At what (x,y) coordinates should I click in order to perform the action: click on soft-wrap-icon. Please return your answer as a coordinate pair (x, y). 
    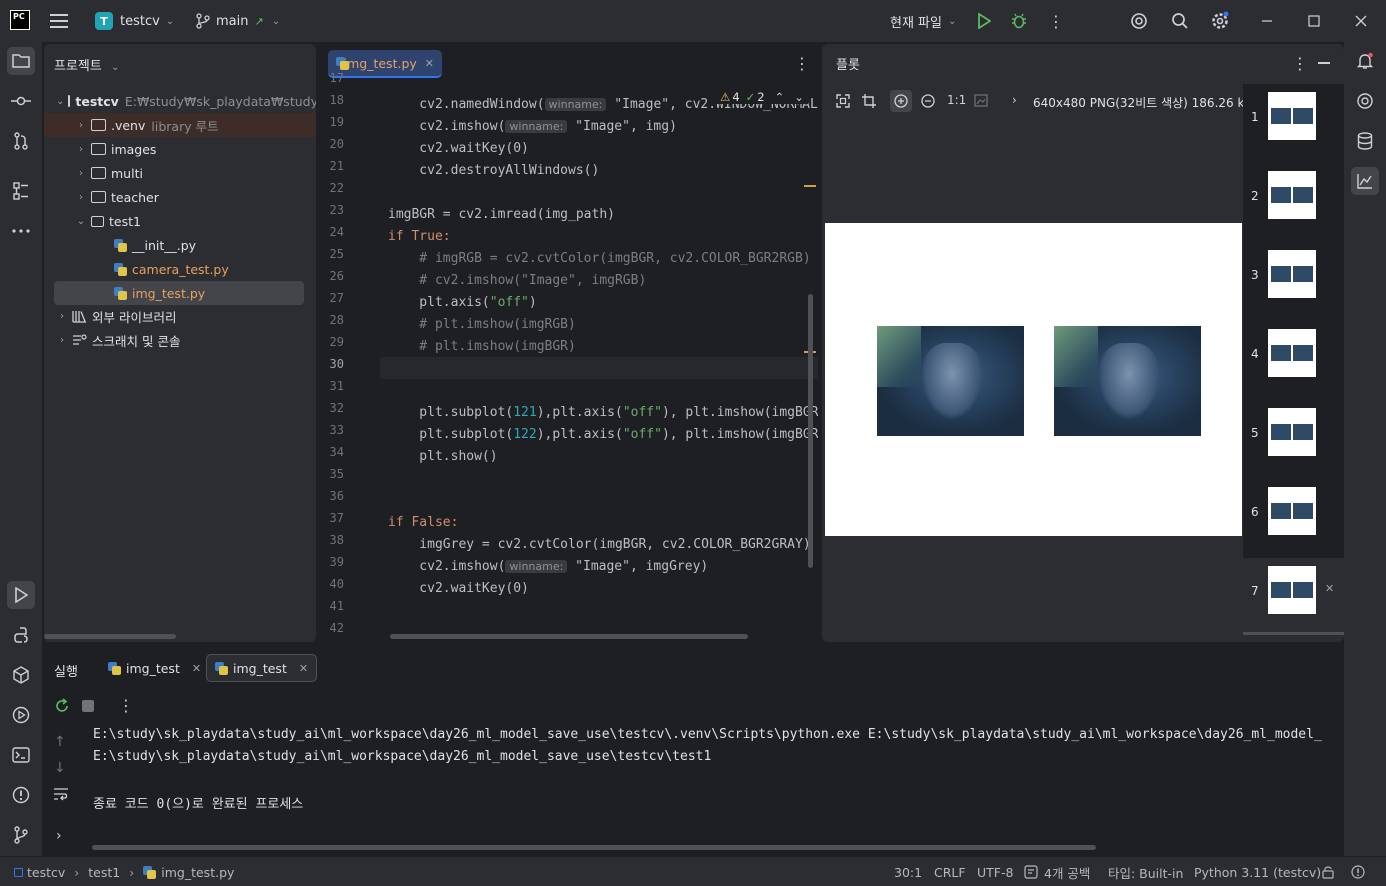
    Looking at the image, I should click on (61, 794).